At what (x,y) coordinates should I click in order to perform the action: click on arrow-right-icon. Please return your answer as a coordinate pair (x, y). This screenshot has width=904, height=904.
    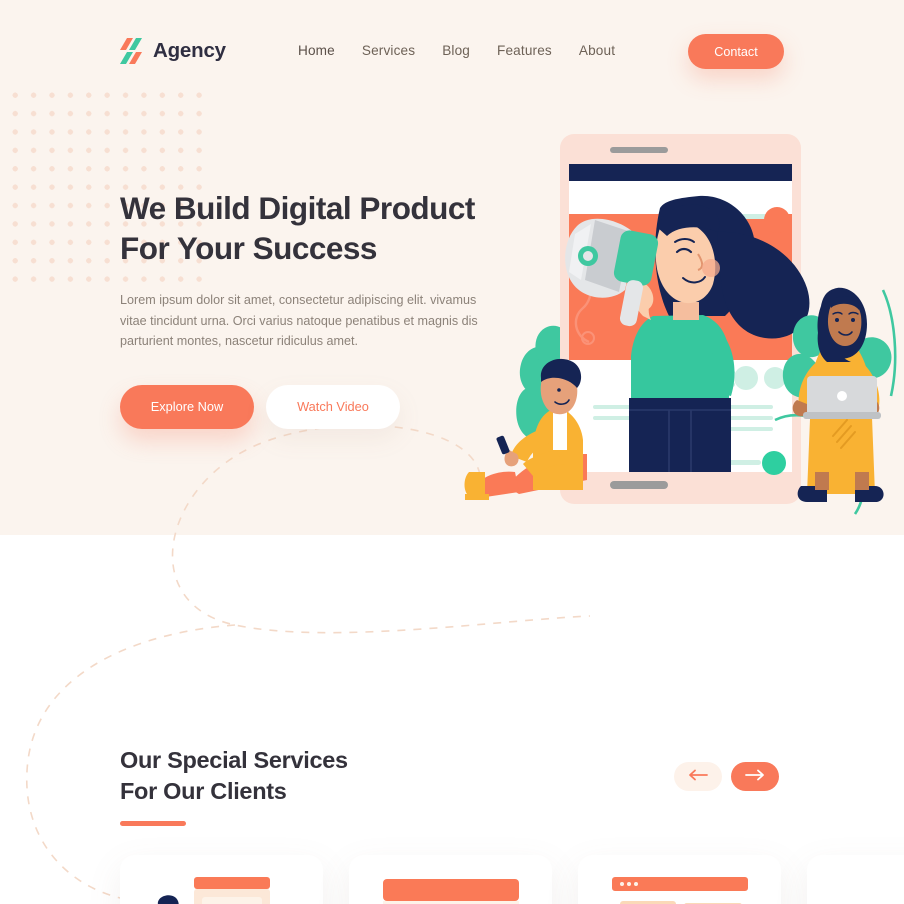
    Looking at the image, I should click on (755, 776).